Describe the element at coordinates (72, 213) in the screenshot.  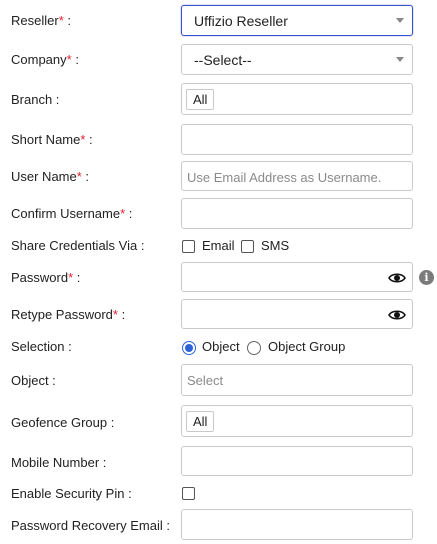
I see `confirm-username-label: Confirm Username* :` at that location.